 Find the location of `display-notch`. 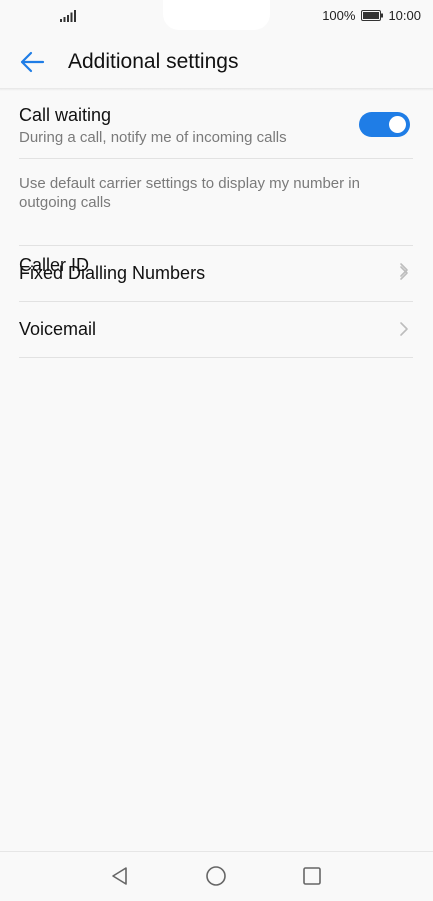

display-notch is located at coordinates (216, 15).